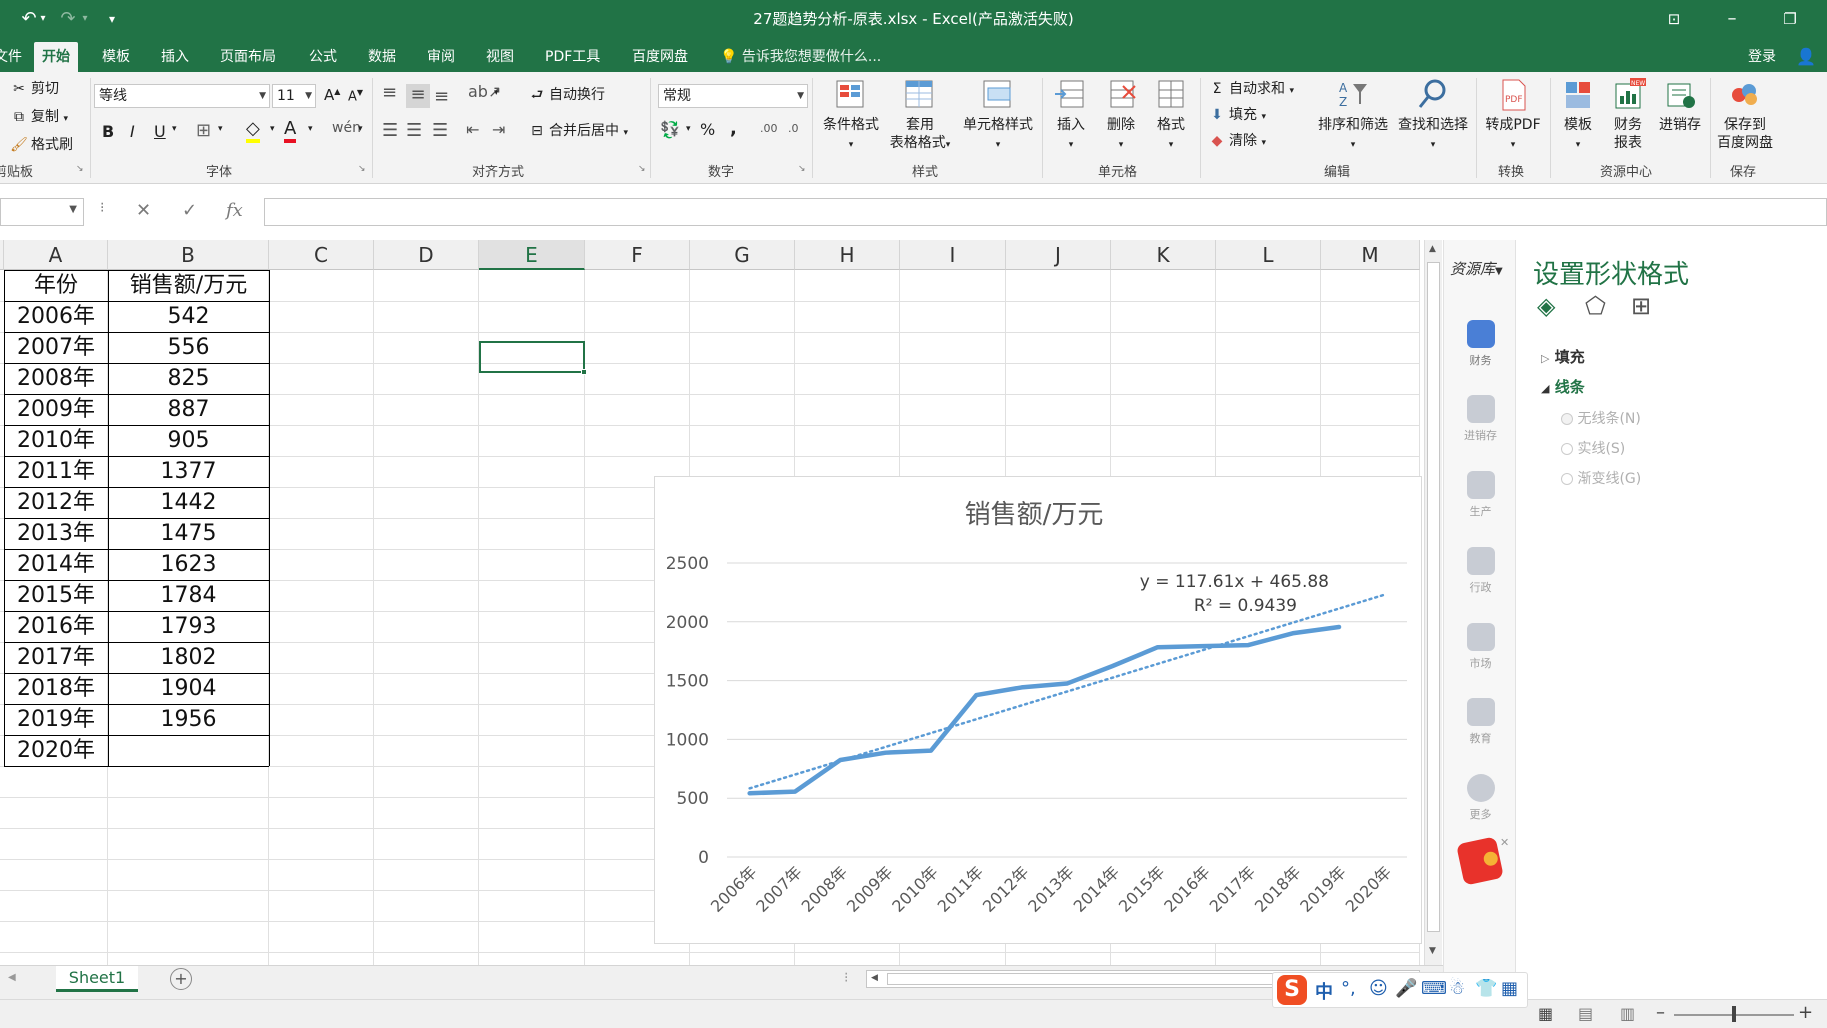 This screenshot has height=1028, width=1827. Describe the element at coordinates (1163, 255) in the screenshot. I see `column-header-k: K` at that location.